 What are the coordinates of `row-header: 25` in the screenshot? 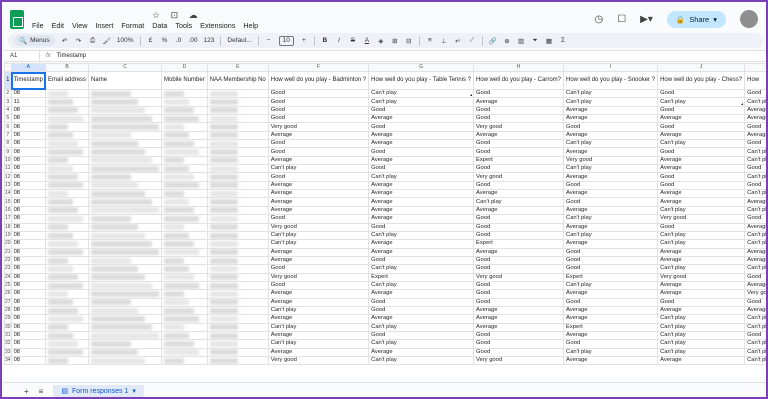 It's located at (8, 285).